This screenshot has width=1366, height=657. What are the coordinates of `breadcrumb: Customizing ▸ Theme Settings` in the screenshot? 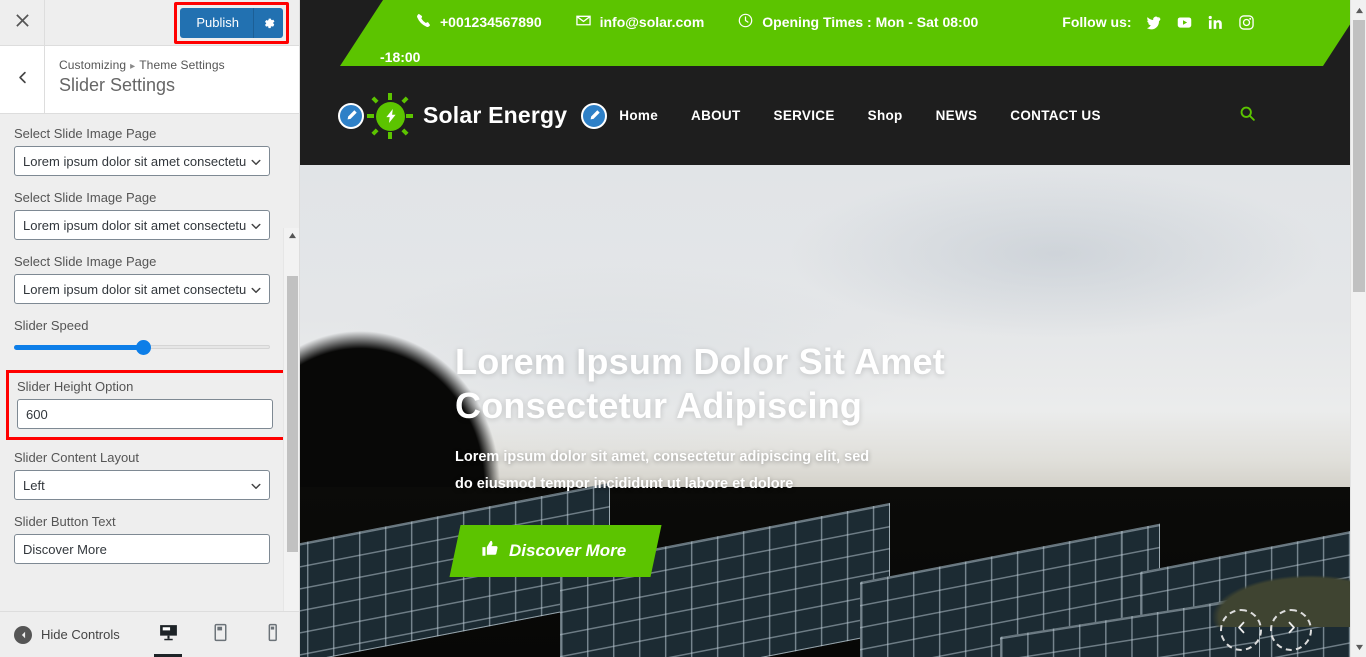 It's located at (142, 65).